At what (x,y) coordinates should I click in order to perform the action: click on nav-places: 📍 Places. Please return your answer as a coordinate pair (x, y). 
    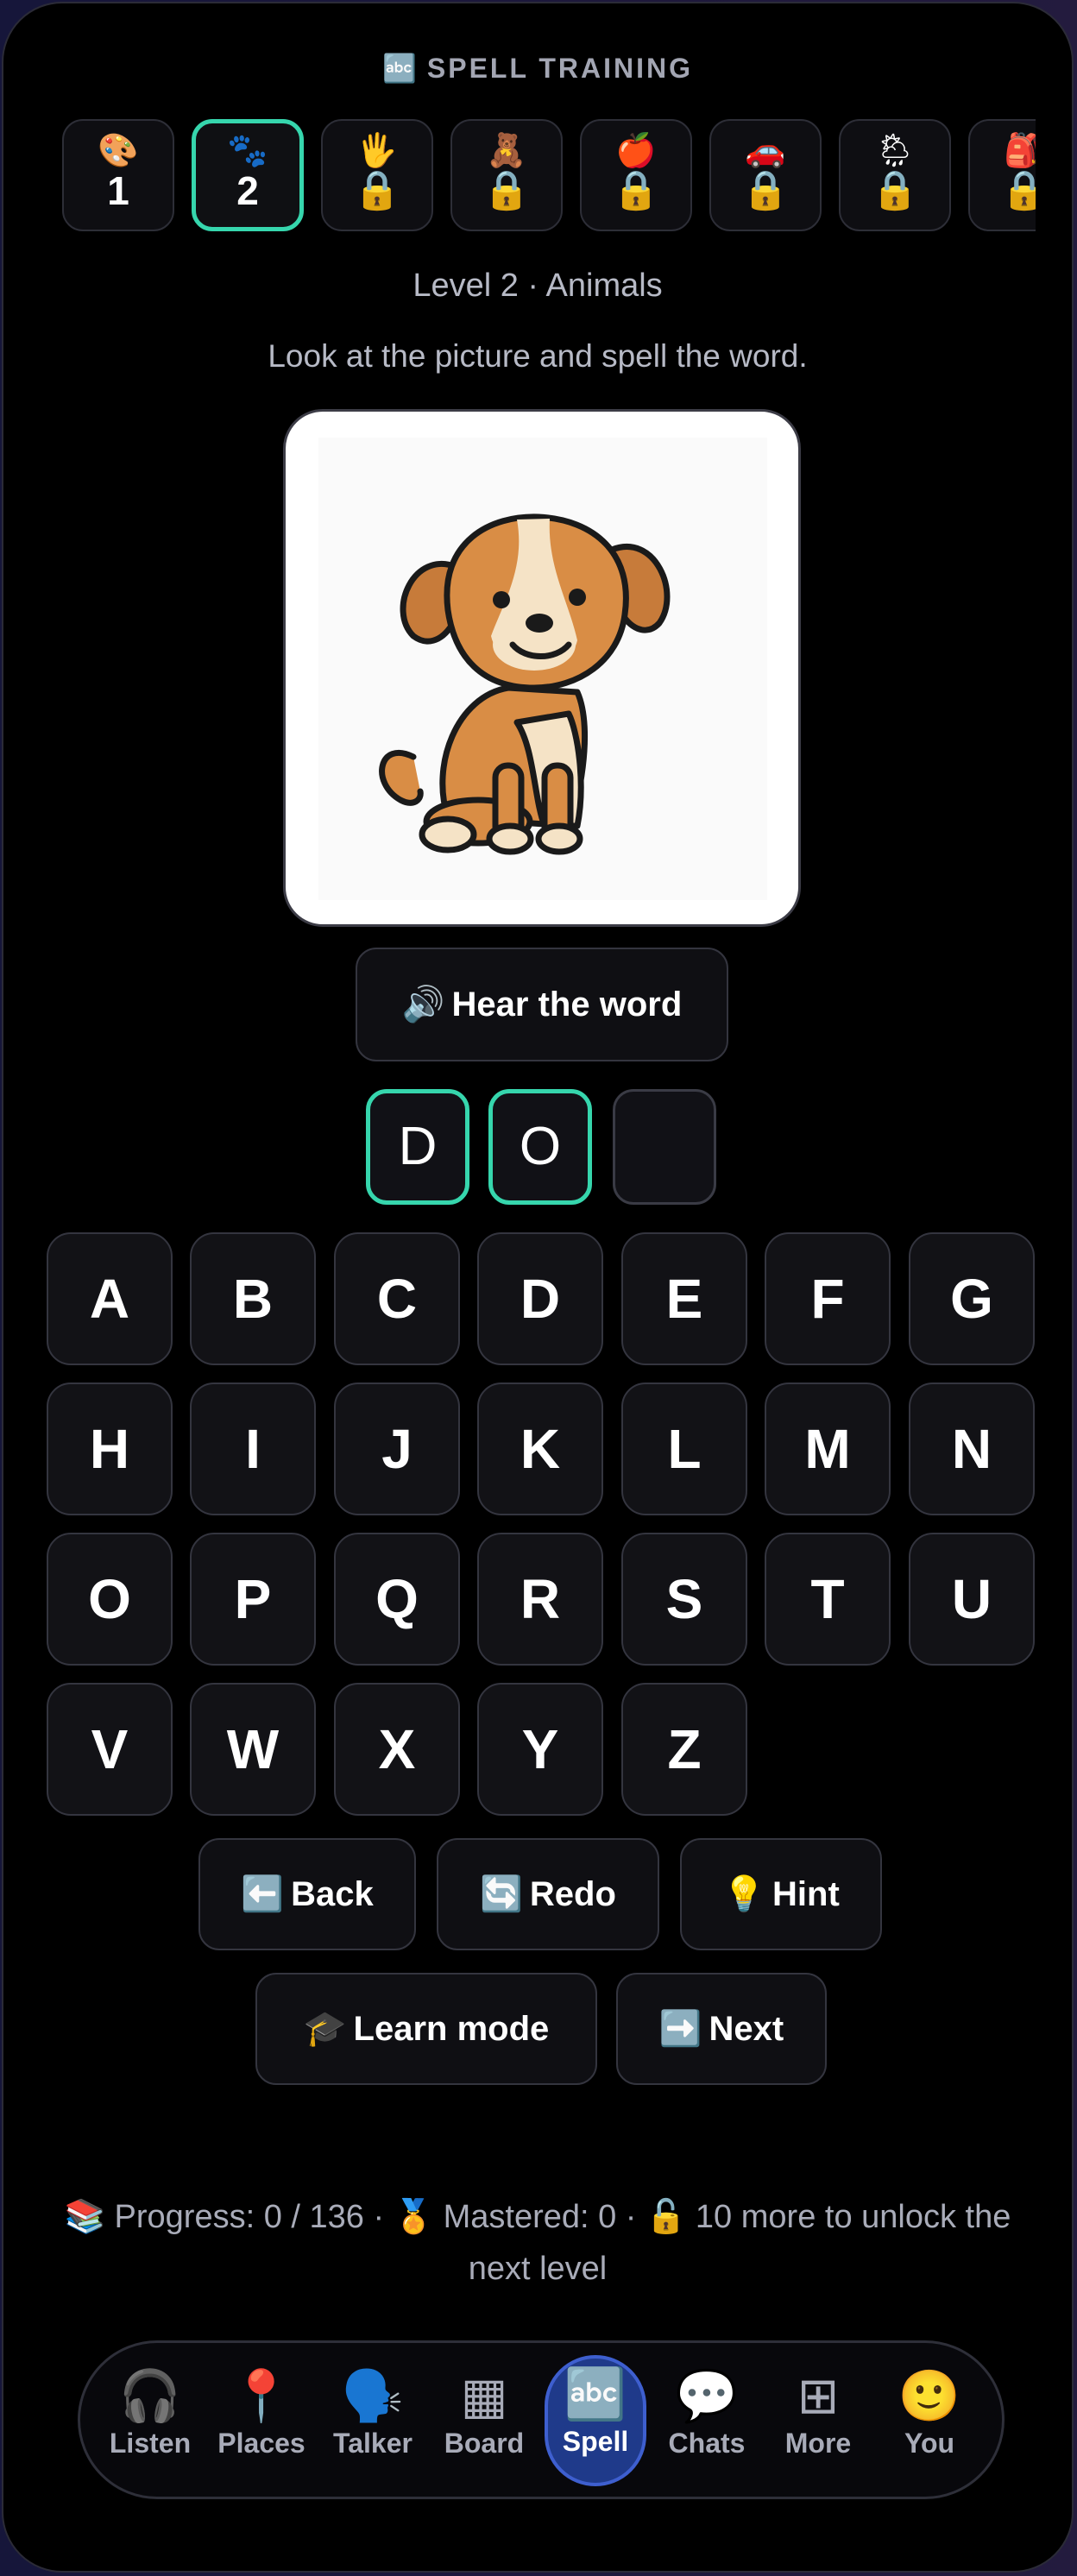
    Looking at the image, I should click on (261, 2422).